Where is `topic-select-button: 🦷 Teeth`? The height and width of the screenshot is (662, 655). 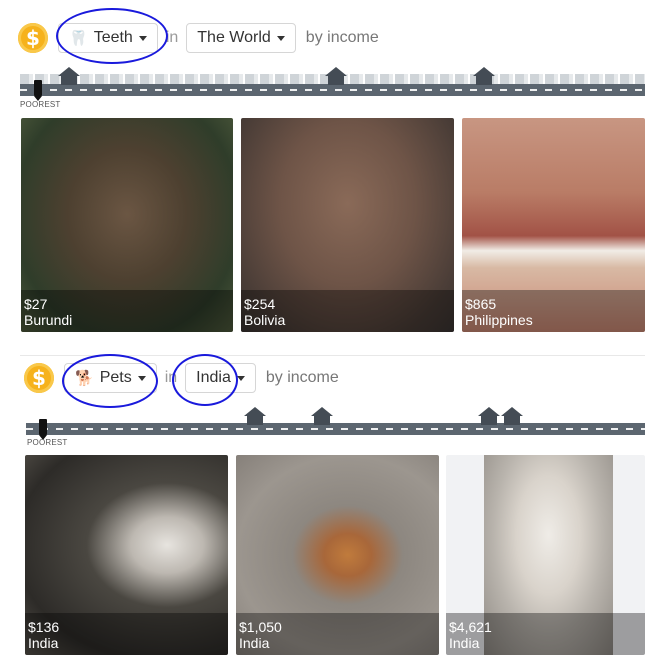 topic-select-button: 🦷 Teeth is located at coordinates (108, 38).